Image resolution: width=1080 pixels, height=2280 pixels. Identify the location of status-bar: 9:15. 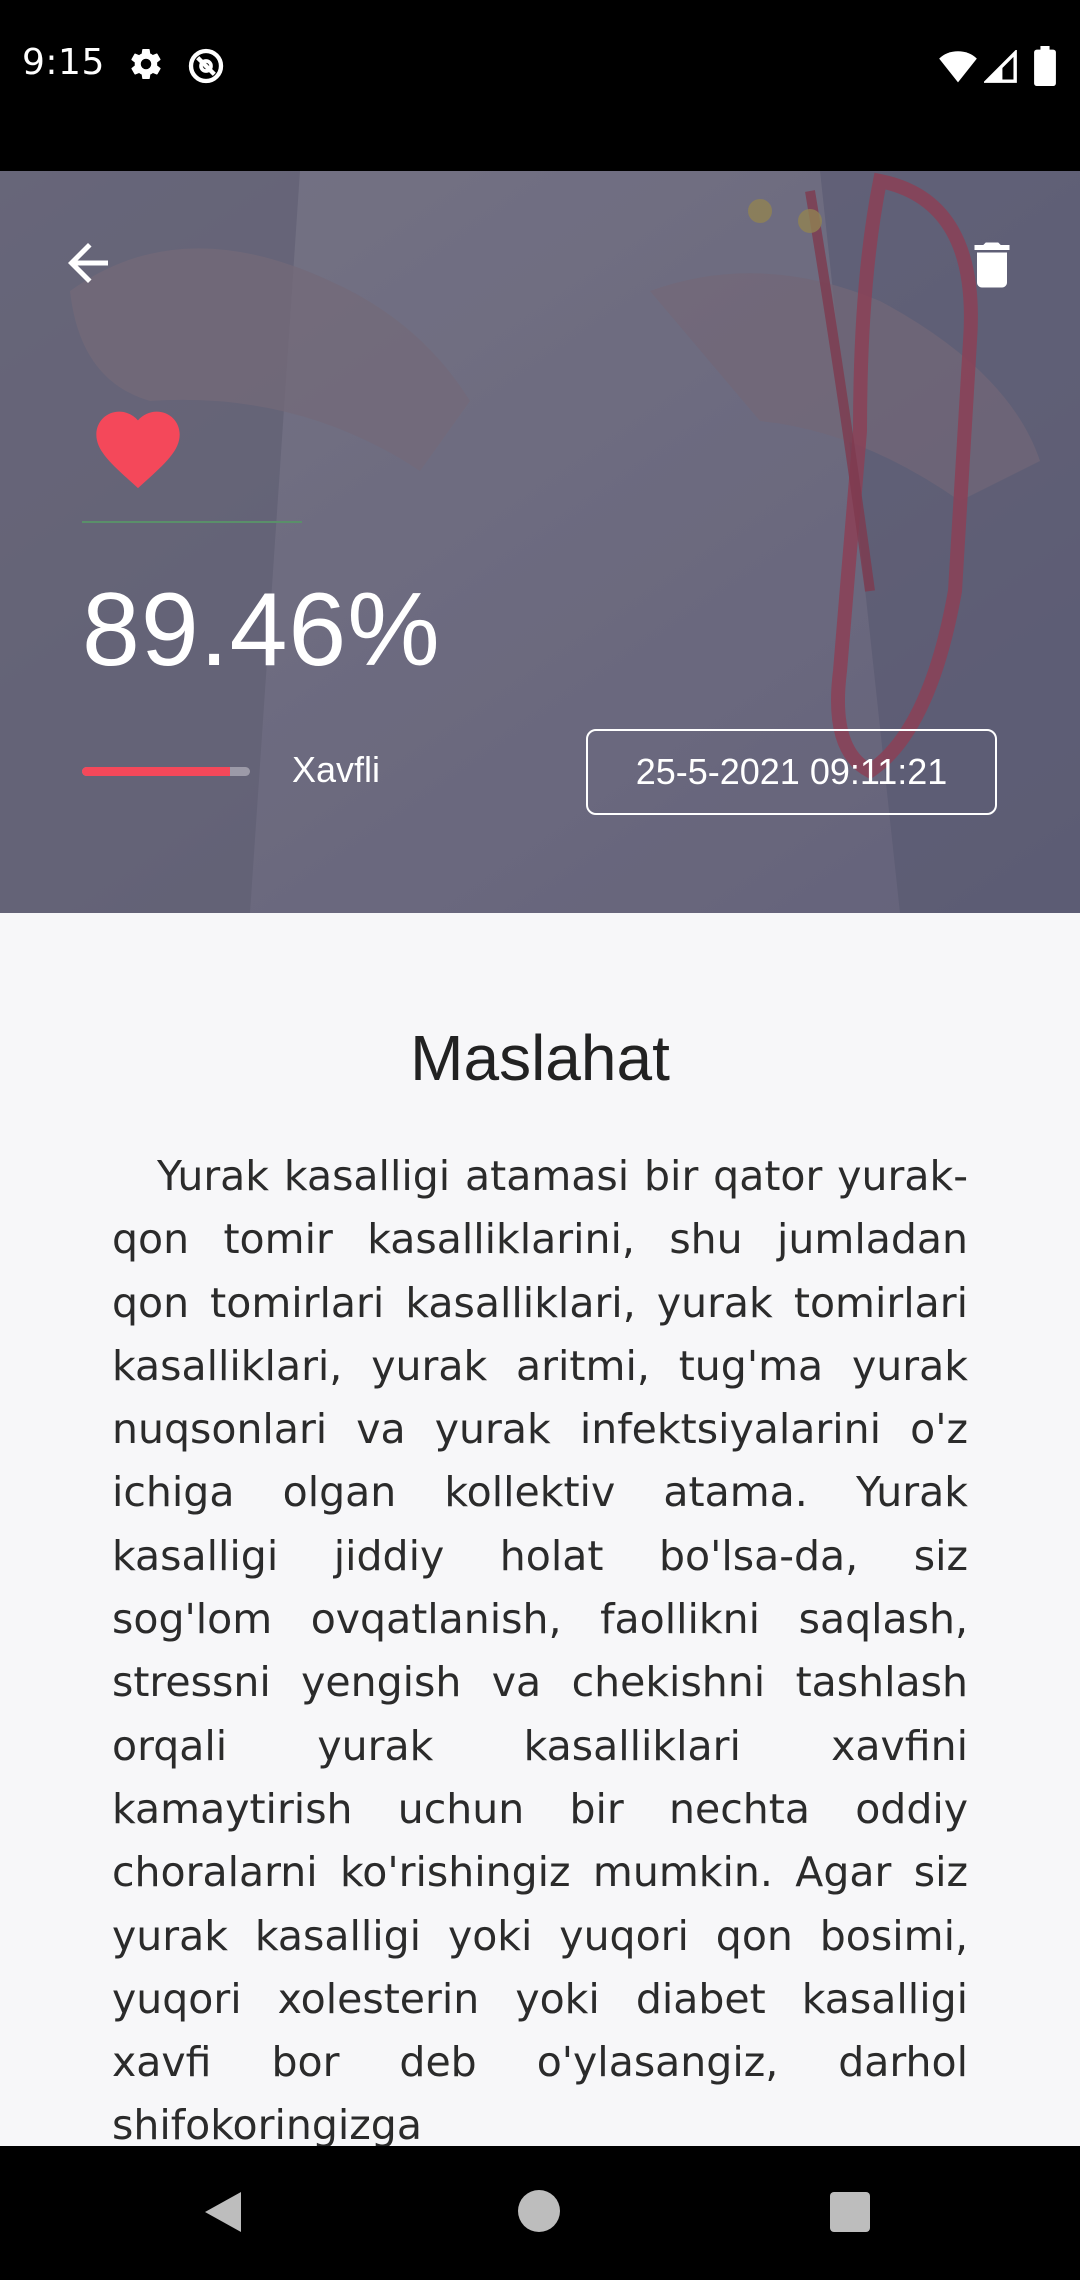
(540, 85).